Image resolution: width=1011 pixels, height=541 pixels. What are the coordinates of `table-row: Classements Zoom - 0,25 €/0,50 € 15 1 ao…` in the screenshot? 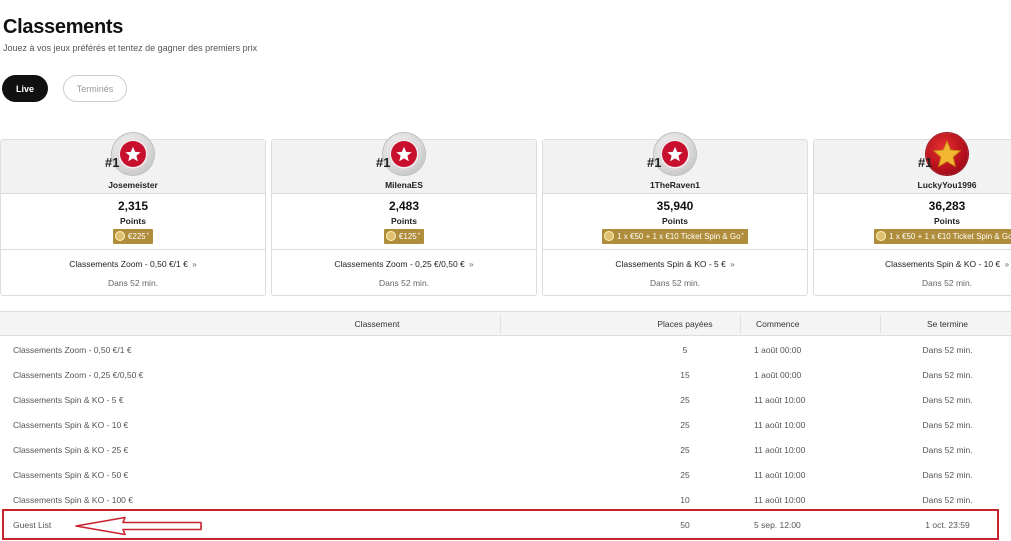 It's located at (505, 375).